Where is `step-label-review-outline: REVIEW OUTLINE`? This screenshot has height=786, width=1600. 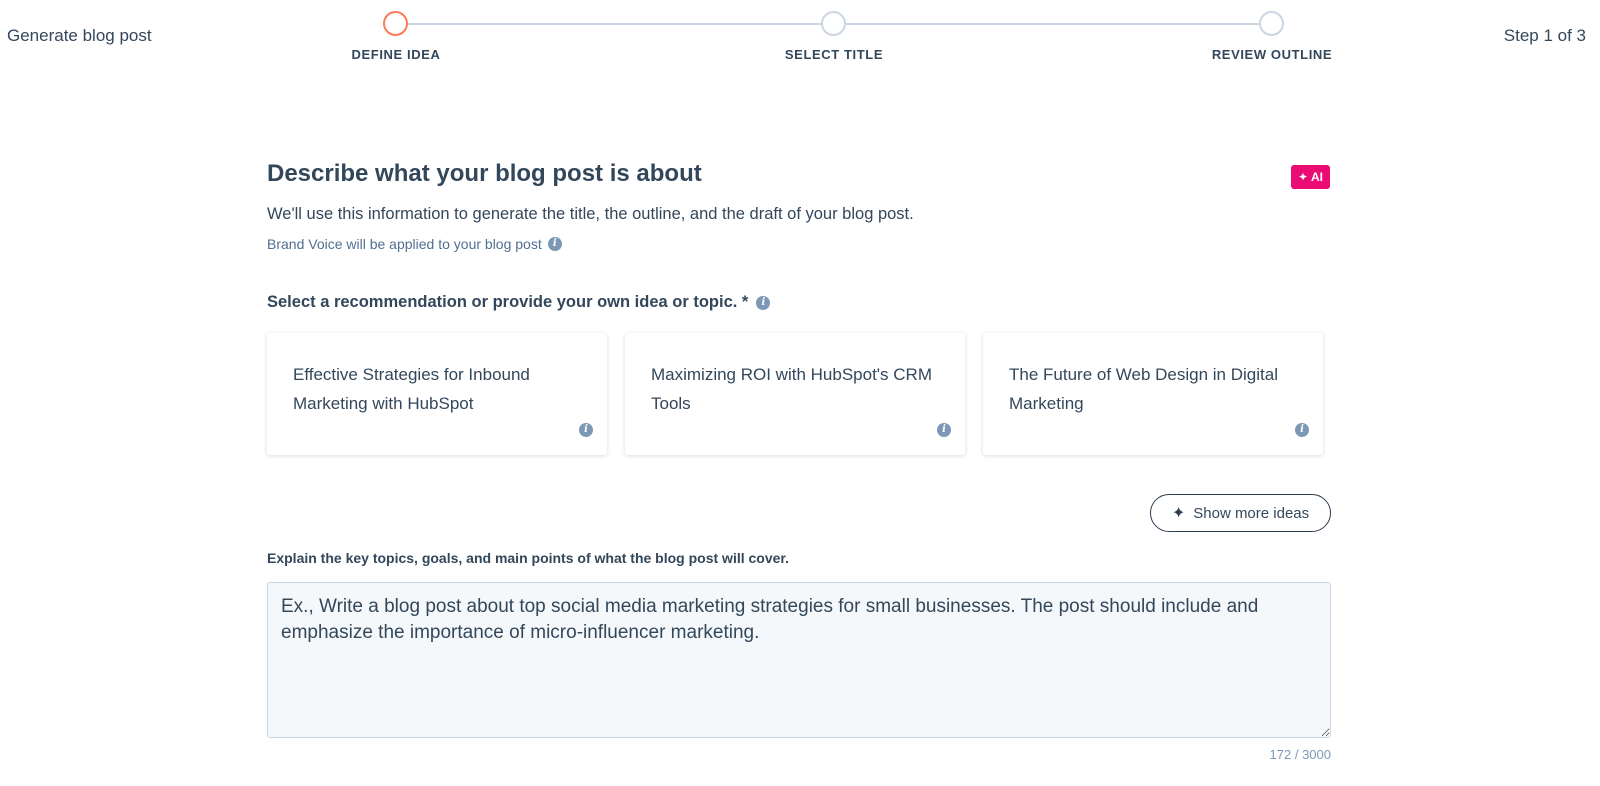 step-label-review-outline: REVIEW OUTLINE is located at coordinates (1272, 54).